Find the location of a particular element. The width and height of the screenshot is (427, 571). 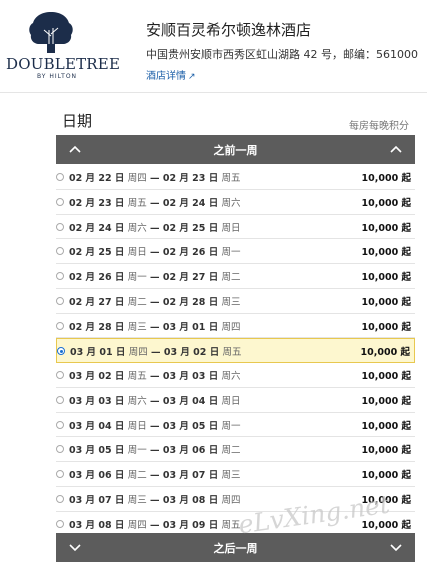

stay-row: 03 月 02 日 周五 — 03 月 03 日 周六 10,000 起 is located at coordinates (235, 375).